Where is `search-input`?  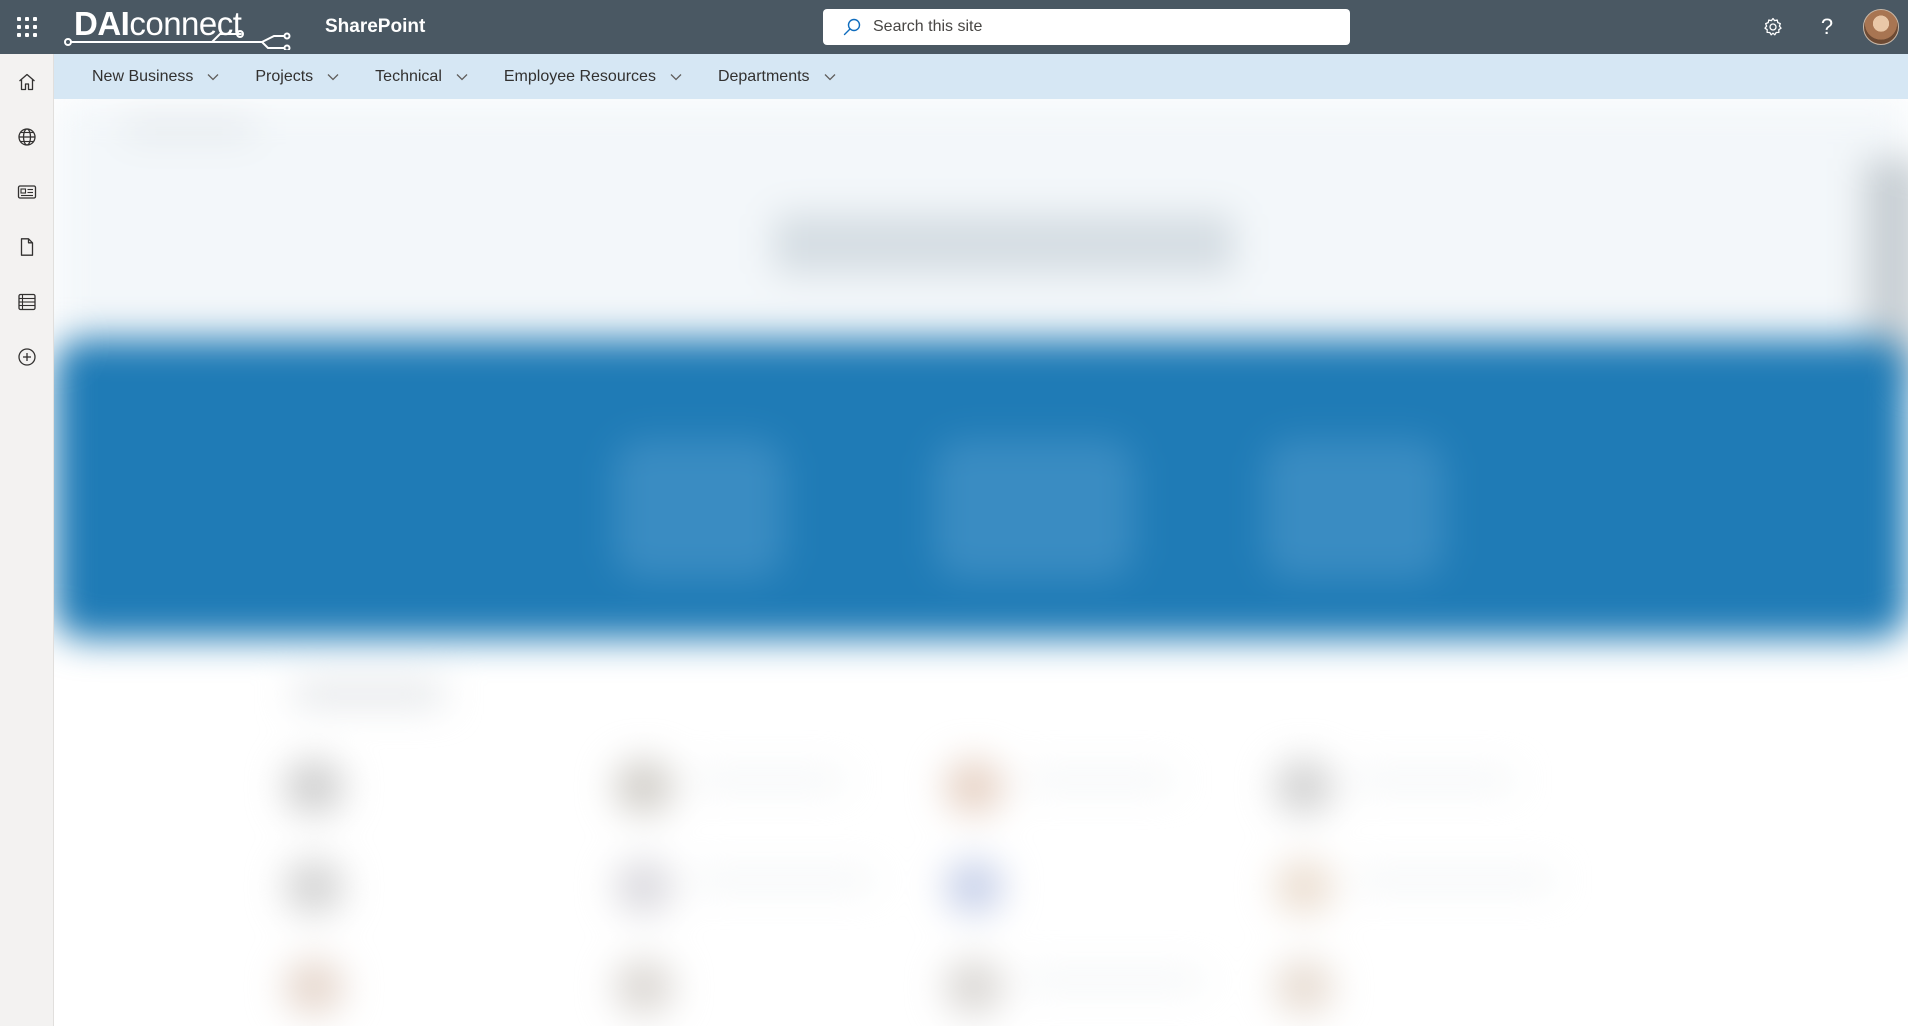 search-input is located at coordinates (1093, 27).